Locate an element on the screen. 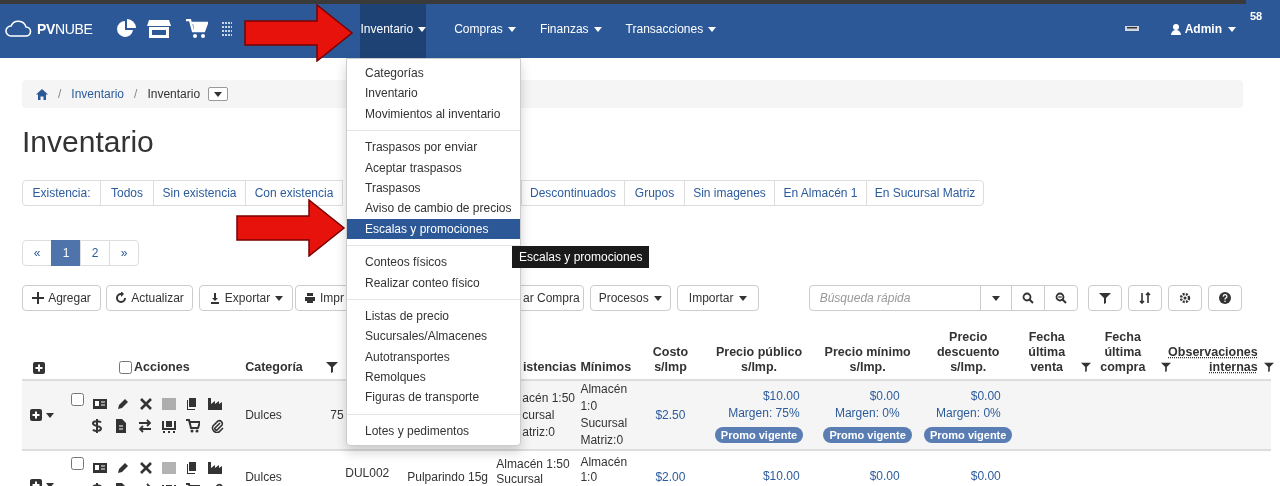 The width and height of the screenshot is (1280, 486). dollar-icon is located at coordinates (97, 426).